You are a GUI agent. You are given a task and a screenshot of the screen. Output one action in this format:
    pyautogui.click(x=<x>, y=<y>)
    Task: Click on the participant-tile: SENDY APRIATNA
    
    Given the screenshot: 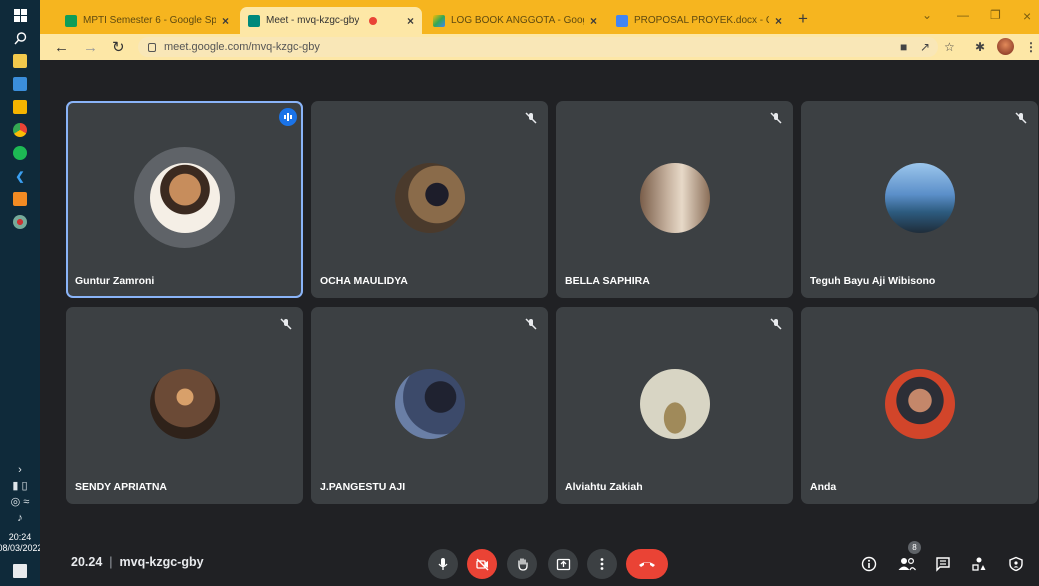 What is the action you would take?
    pyautogui.click(x=184, y=405)
    